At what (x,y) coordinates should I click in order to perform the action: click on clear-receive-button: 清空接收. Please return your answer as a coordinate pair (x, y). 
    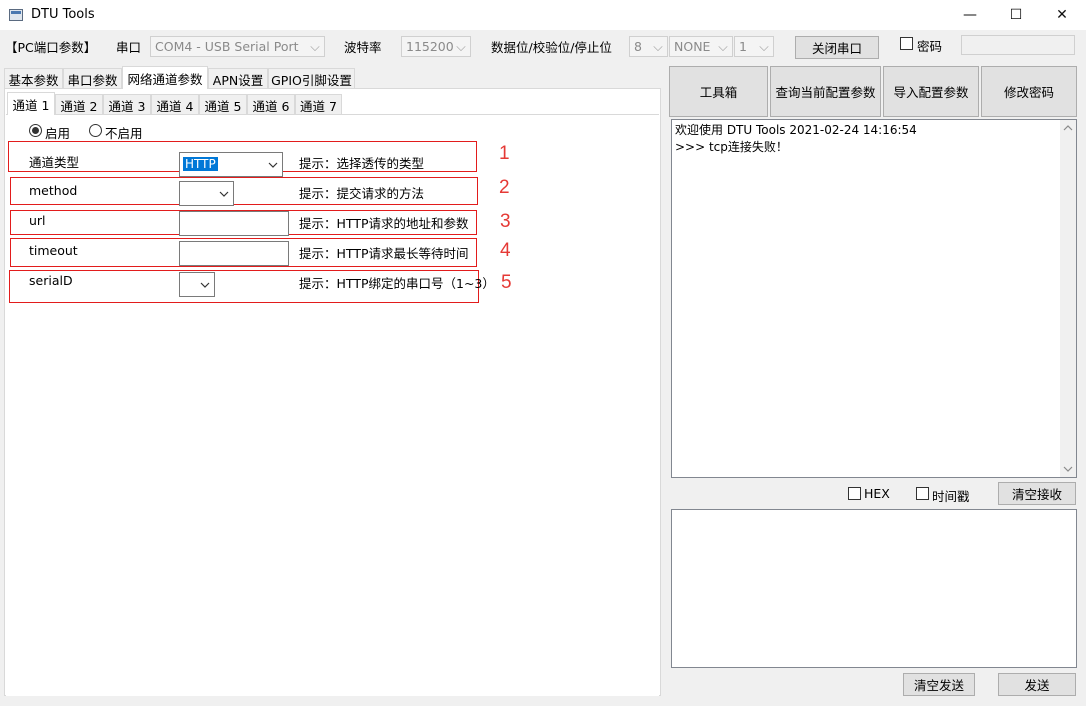
    Looking at the image, I should click on (1037, 493).